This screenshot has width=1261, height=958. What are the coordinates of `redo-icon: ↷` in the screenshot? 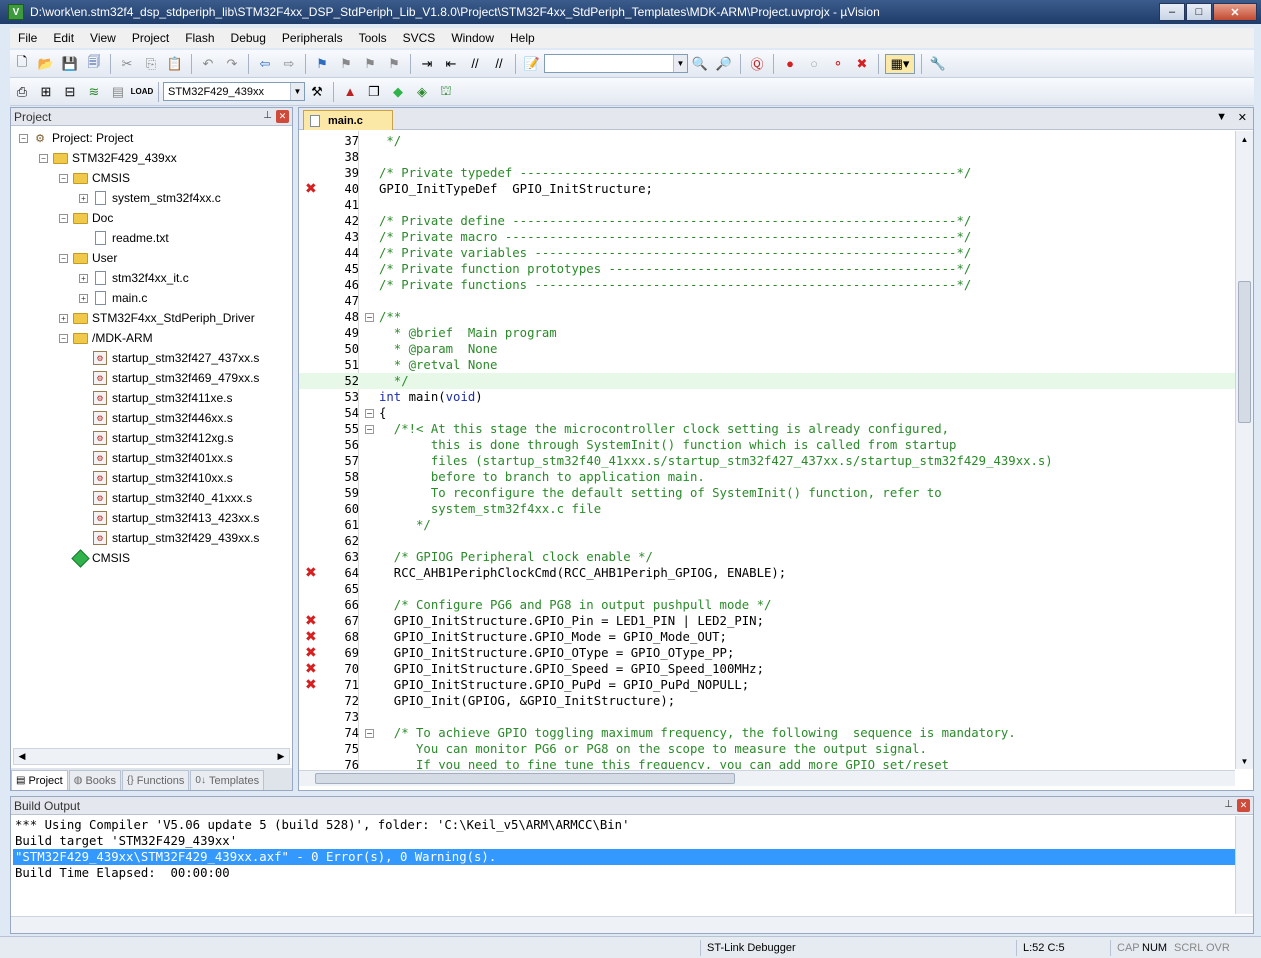 It's located at (232, 64).